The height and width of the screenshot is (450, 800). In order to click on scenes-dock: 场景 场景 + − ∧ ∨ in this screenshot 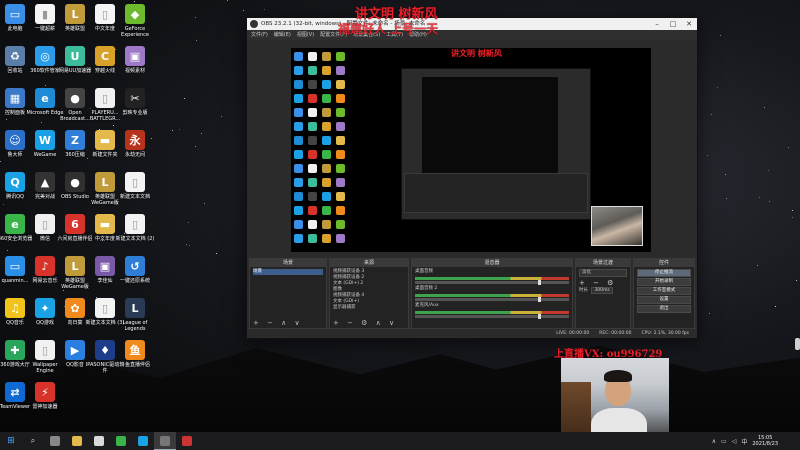, I will do `click(288, 294)`.